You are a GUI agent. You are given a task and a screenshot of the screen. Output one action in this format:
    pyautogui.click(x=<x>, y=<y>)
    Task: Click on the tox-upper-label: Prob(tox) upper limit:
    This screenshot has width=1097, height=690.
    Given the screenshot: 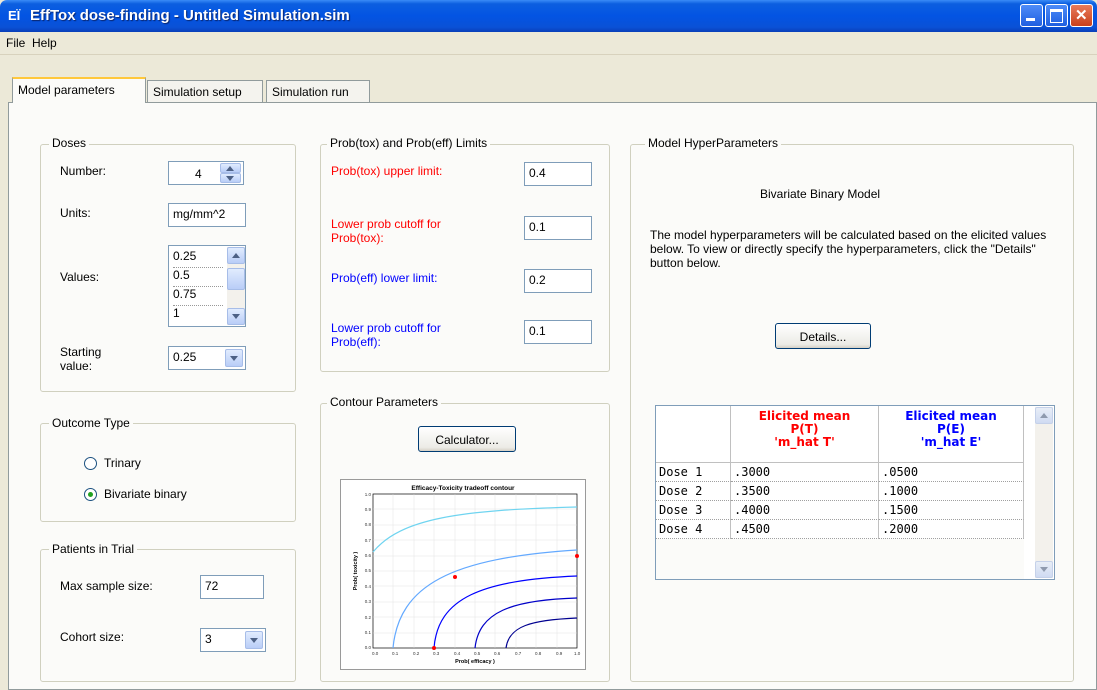 What is the action you would take?
    pyautogui.click(x=387, y=171)
    